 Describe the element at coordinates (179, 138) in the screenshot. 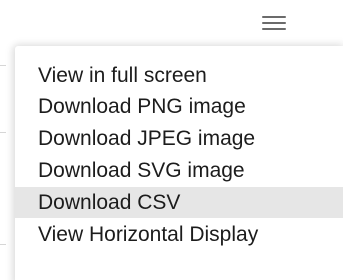

I see `menu-item-download-jpeg: Download JPEG image` at that location.